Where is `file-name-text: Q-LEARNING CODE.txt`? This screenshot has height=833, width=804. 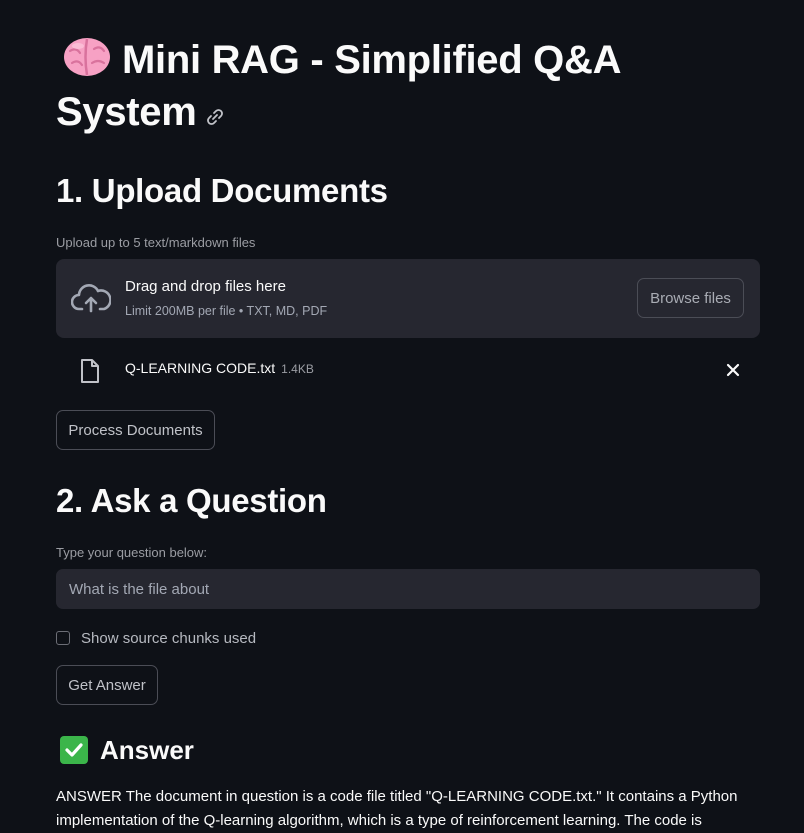 file-name-text: Q-LEARNING CODE.txt is located at coordinates (200, 368).